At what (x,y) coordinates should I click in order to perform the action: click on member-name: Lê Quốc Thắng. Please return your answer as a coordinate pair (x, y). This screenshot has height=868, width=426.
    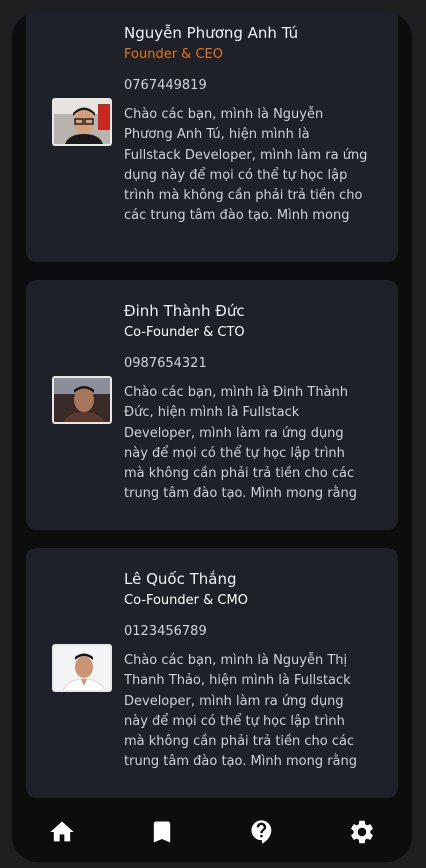
    Looking at the image, I should click on (180, 579).